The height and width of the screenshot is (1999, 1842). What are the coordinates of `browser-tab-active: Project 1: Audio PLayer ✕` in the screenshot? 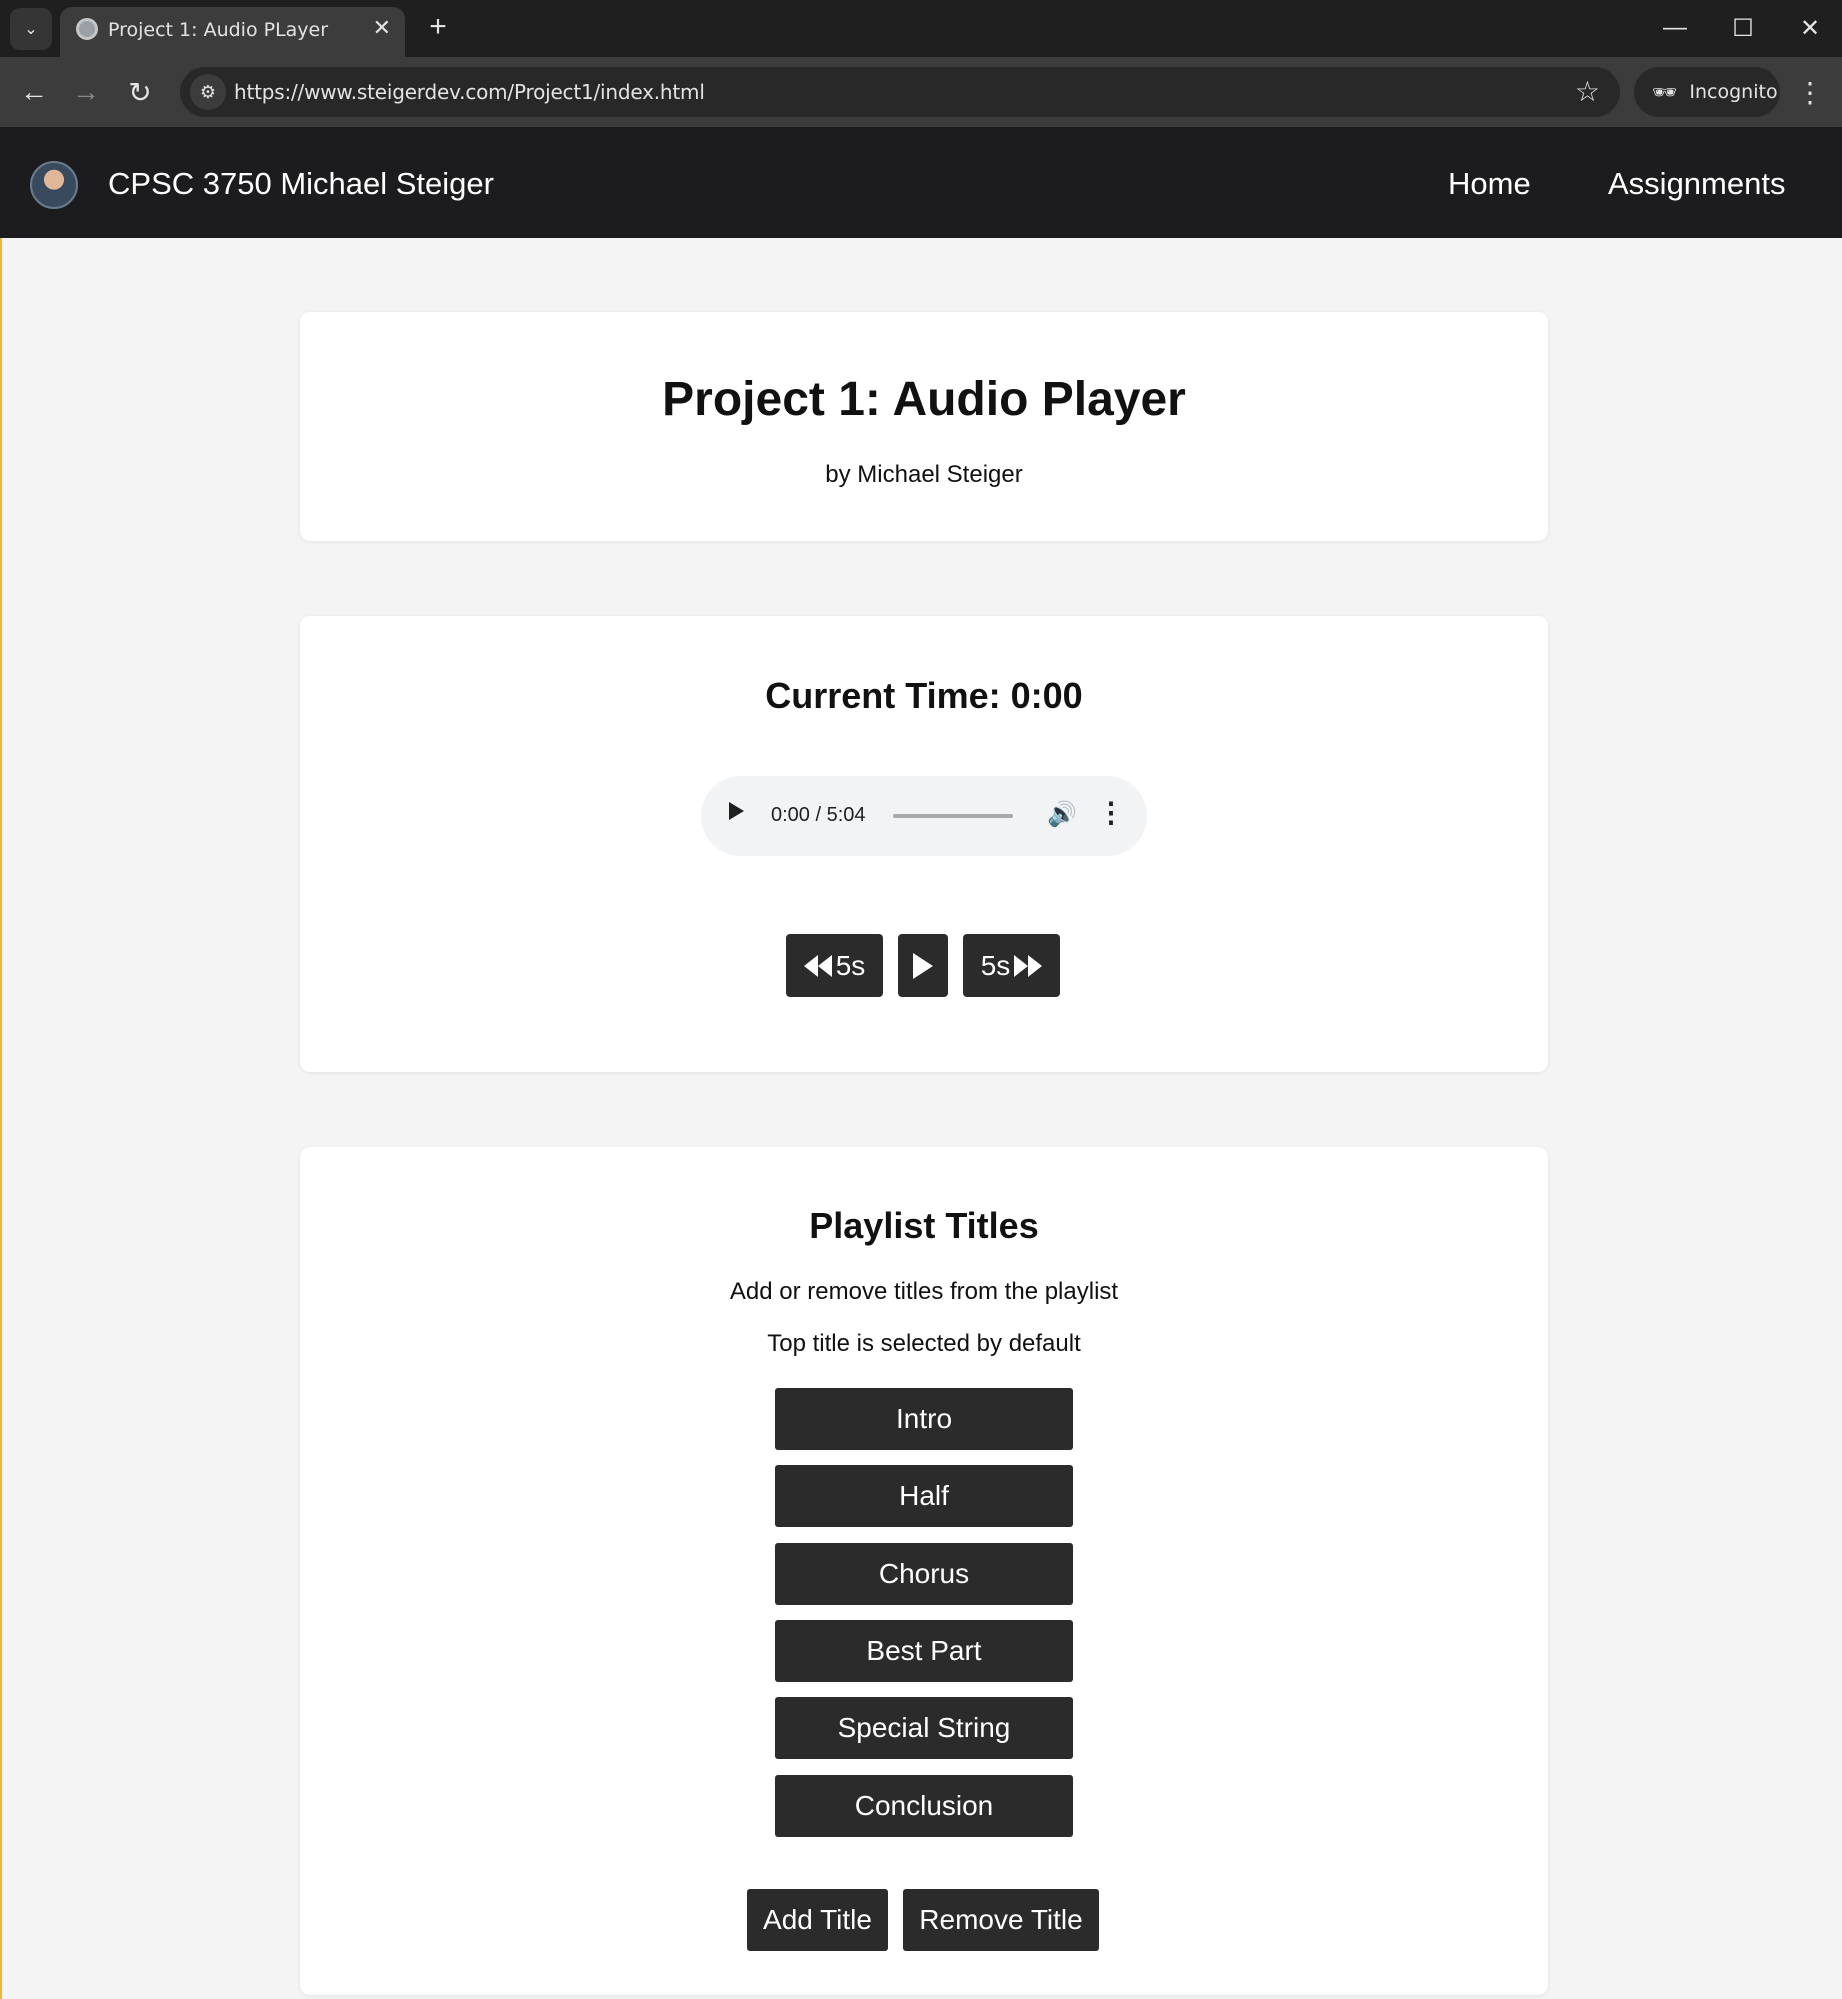 It's located at (232, 32).